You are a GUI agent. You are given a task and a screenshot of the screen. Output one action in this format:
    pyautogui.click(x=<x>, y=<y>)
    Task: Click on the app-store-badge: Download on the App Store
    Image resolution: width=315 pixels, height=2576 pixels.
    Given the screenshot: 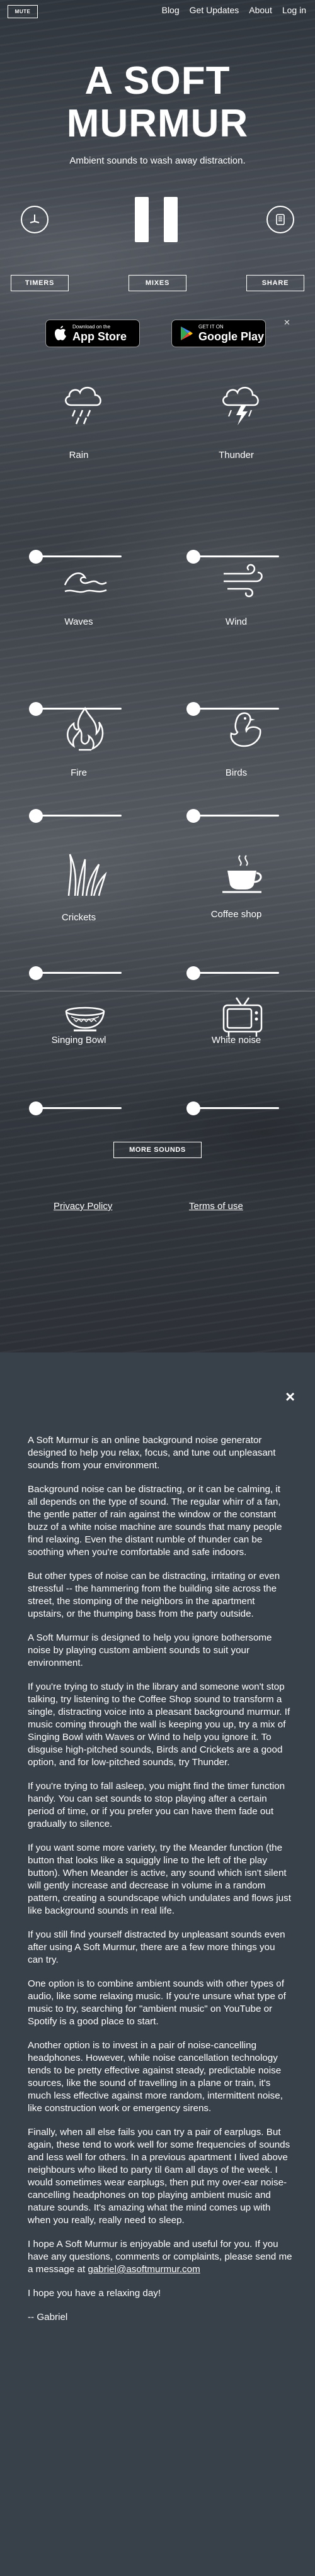 What is the action you would take?
    pyautogui.click(x=92, y=333)
    